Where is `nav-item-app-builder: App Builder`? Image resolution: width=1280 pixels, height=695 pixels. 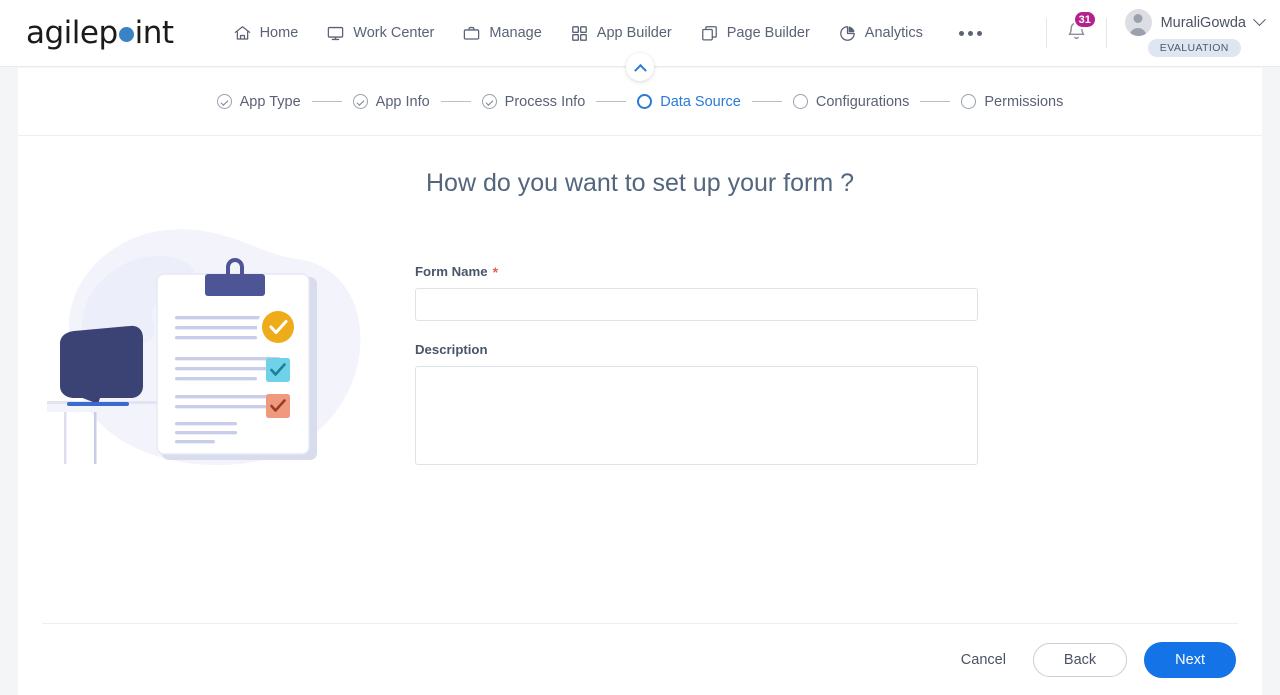 nav-item-app-builder: App Builder is located at coordinates (621, 33).